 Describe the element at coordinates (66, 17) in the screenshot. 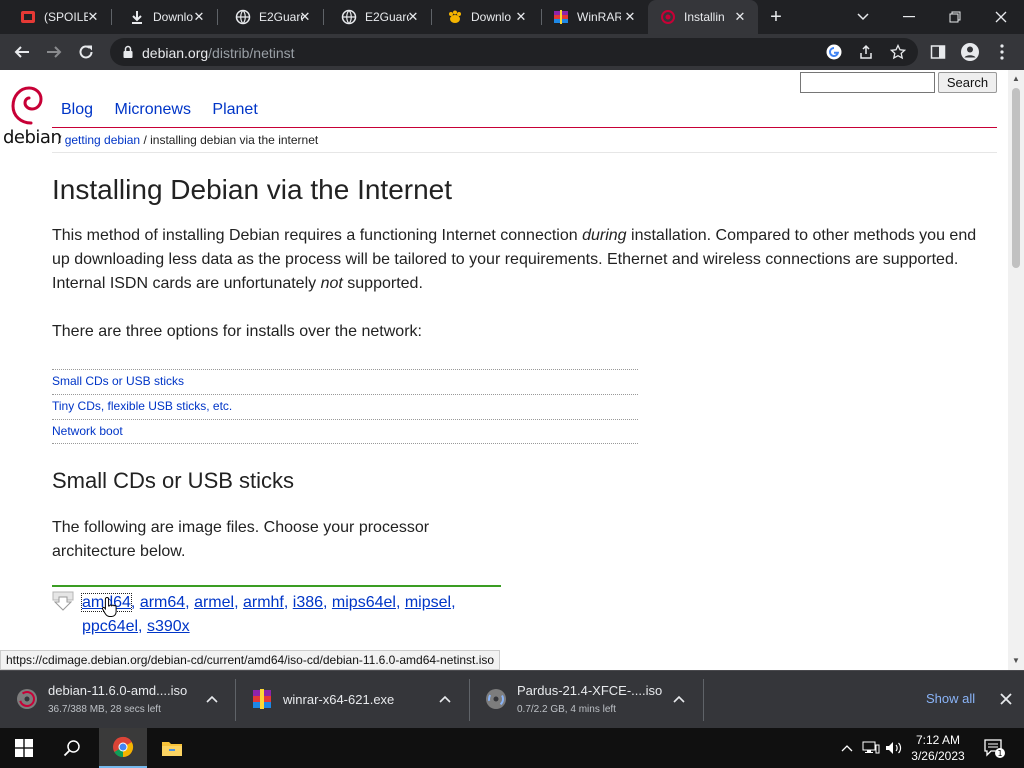

I see `tab-title: (SPOILE` at that location.